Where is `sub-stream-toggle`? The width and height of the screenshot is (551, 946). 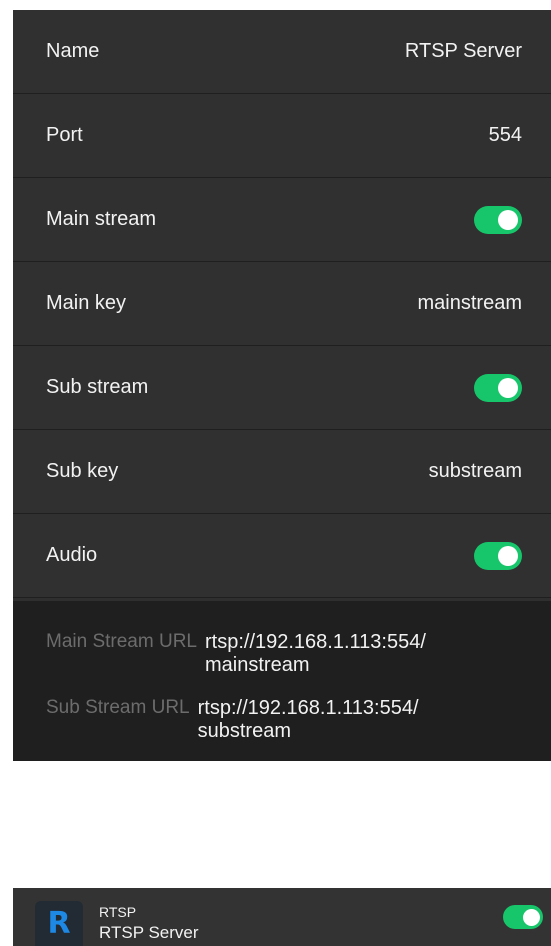
sub-stream-toggle is located at coordinates (498, 387).